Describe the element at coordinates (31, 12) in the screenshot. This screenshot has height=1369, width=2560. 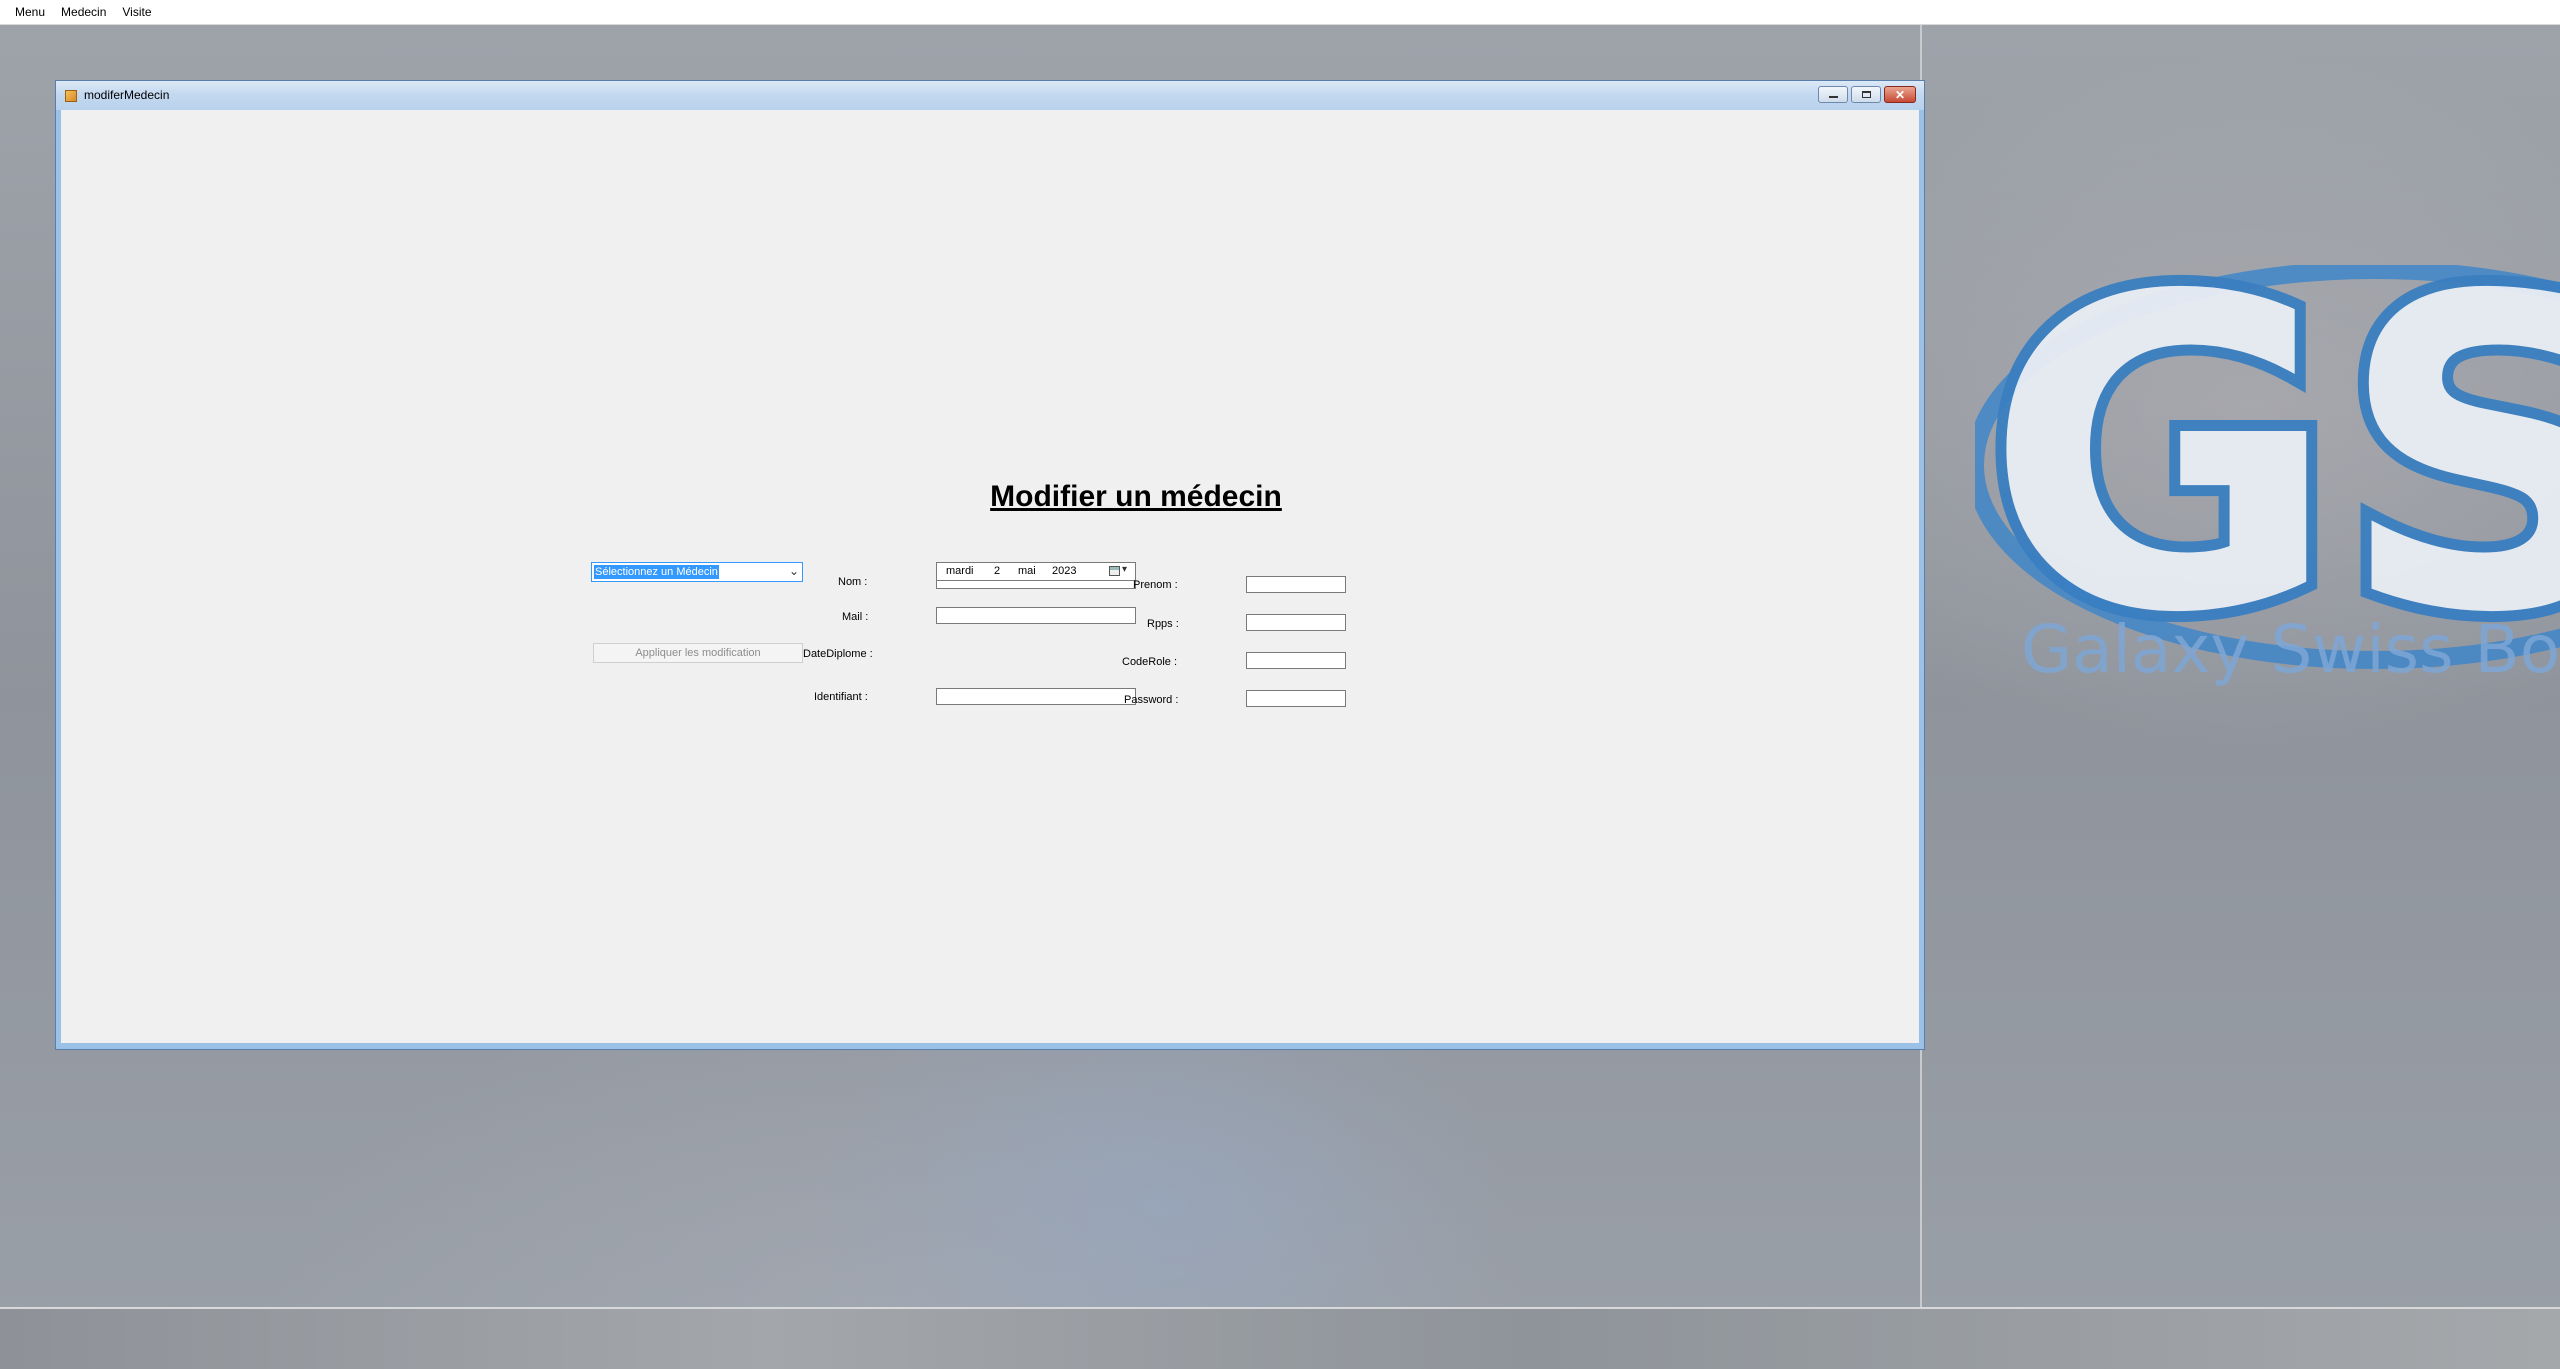
I see `menu-item-menu: Menu` at that location.